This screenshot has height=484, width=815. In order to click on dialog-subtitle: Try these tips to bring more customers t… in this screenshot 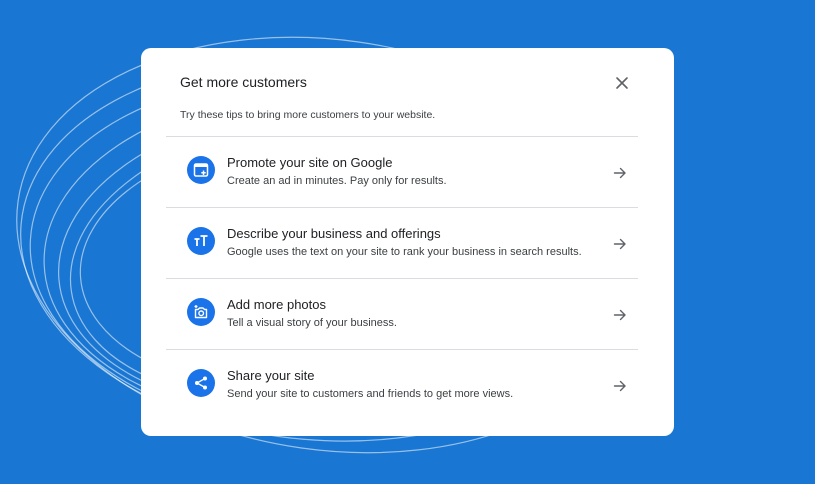, I will do `click(308, 115)`.